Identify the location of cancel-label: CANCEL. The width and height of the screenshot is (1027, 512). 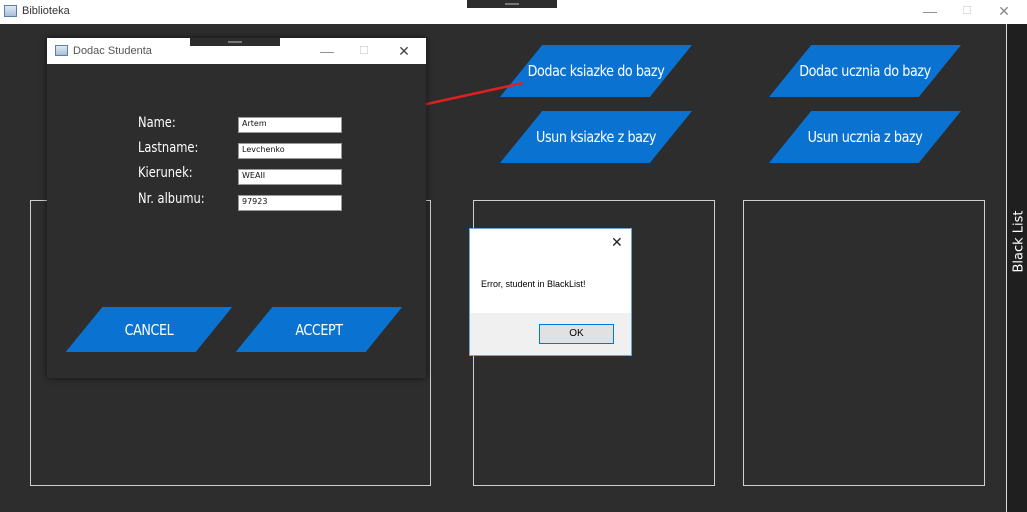
(149, 329).